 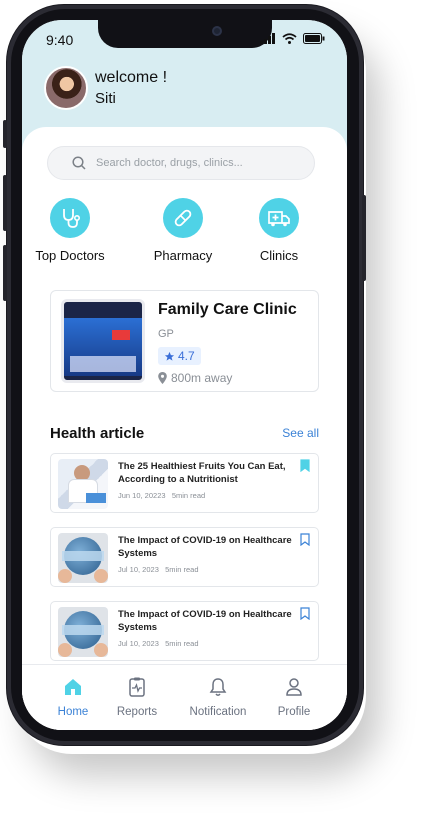 I want to click on signal-icon, so click(x=267, y=38).